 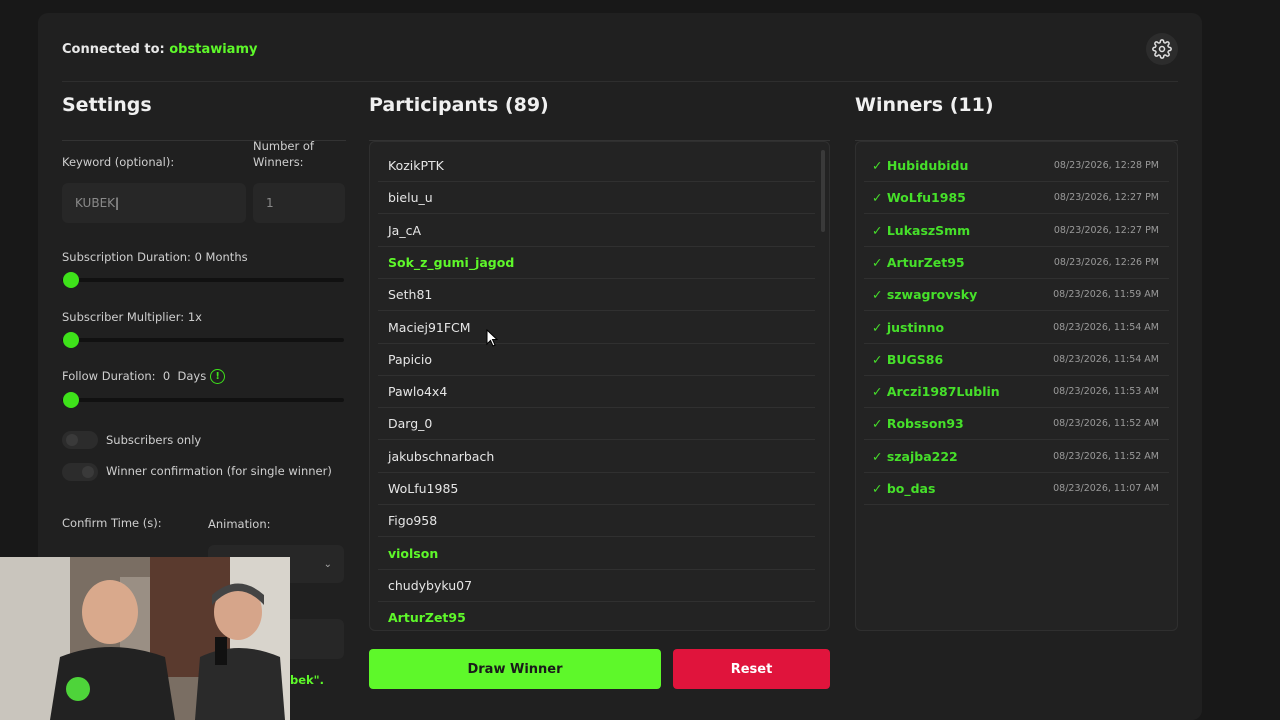 I want to click on mouse-cursor-icon, so click(x=492, y=338).